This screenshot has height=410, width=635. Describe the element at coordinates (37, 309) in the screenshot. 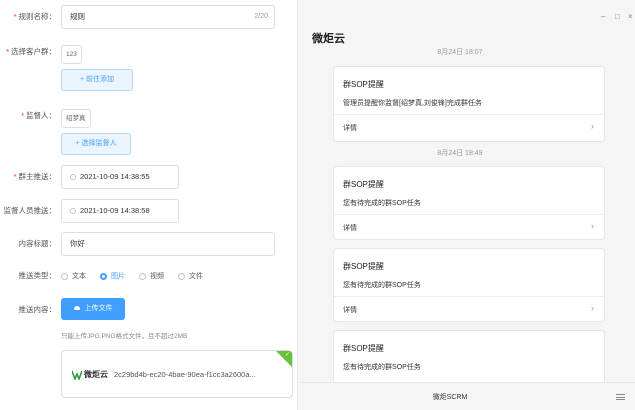

I see `push-content-label: 推送内容：` at that location.